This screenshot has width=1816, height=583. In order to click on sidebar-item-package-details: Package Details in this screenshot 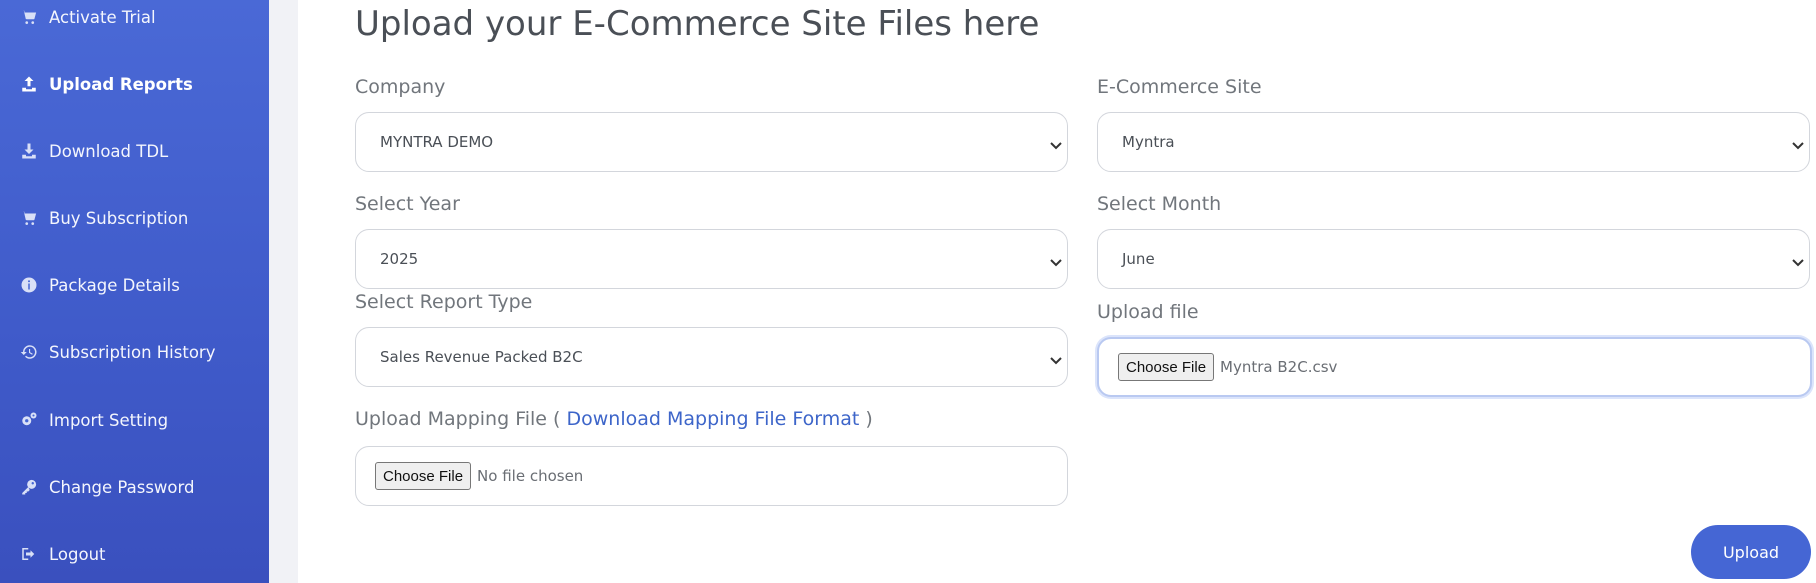, I will do `click(134, 285)`.